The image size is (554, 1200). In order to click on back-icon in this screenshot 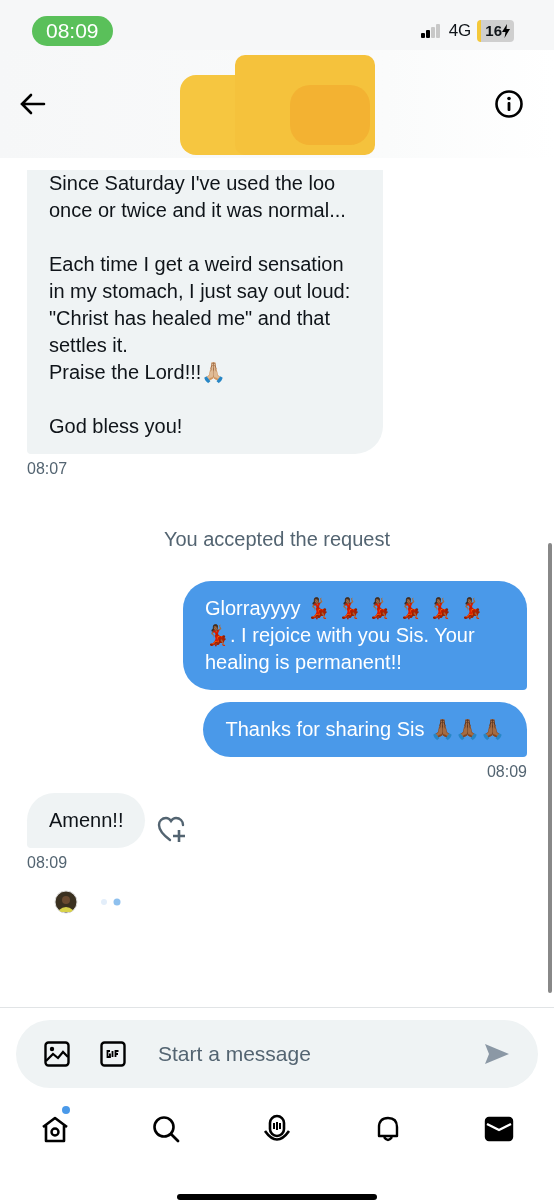, I will do `click(33, 104)`.